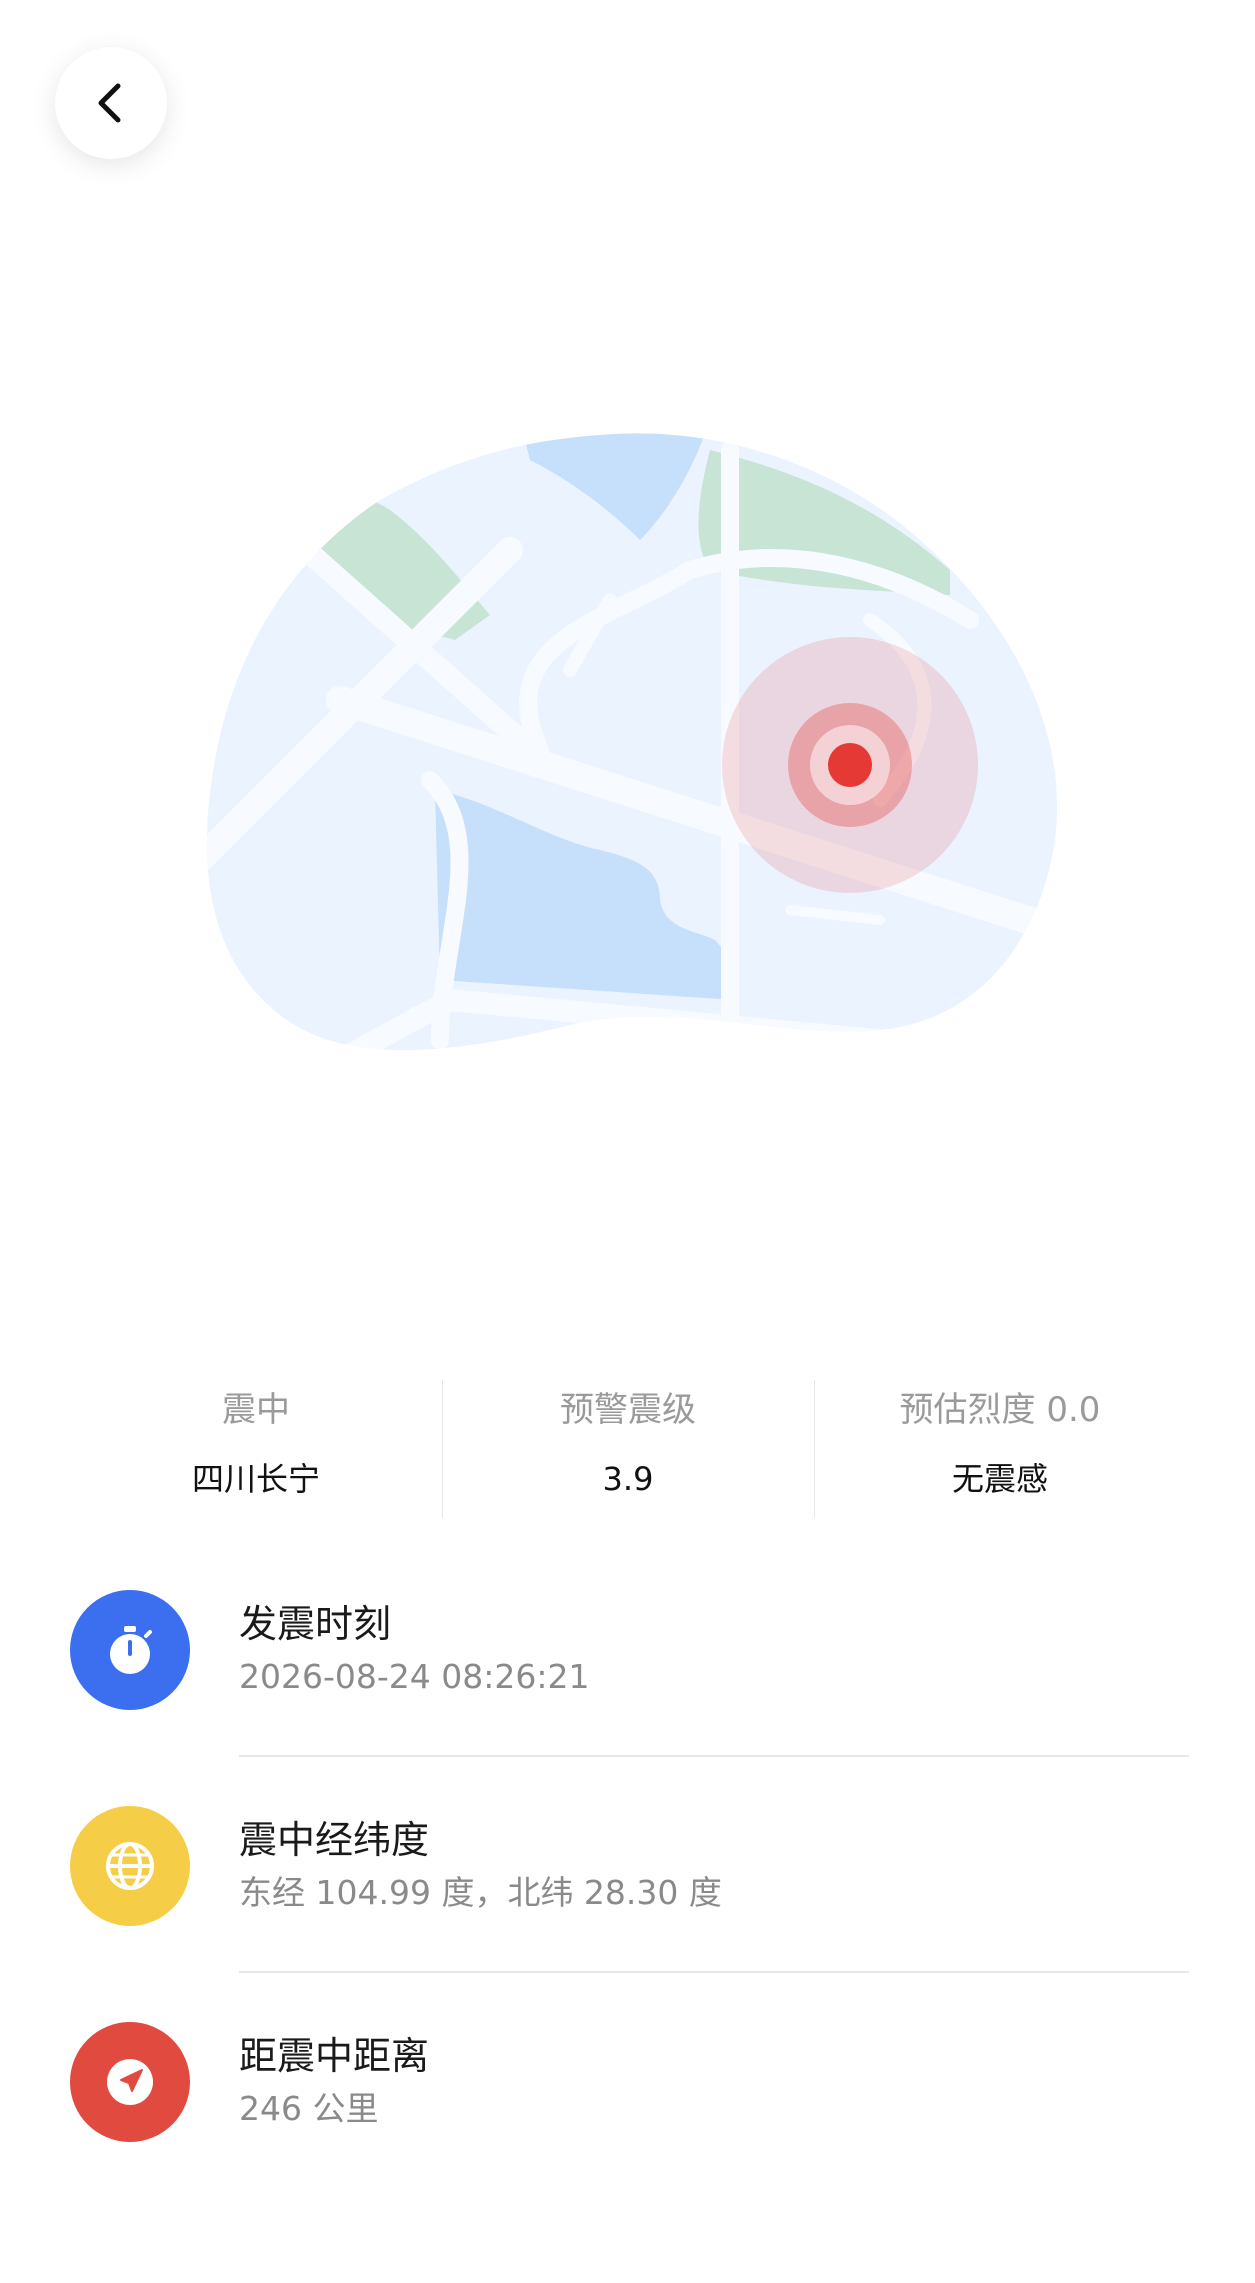 This screenshot has width=1255, height=2283. Describe the element at coordinates (255, 1479) in the screenshot. I see `stat-value: 四川长宁` at that location.